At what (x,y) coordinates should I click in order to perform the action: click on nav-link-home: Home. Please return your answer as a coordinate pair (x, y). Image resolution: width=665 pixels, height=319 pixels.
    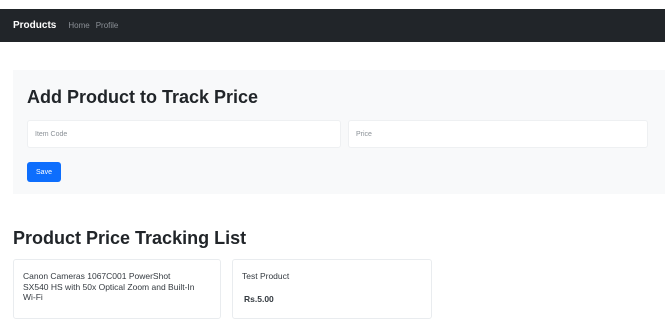
    Looking at the image, I should click on (78, 25).